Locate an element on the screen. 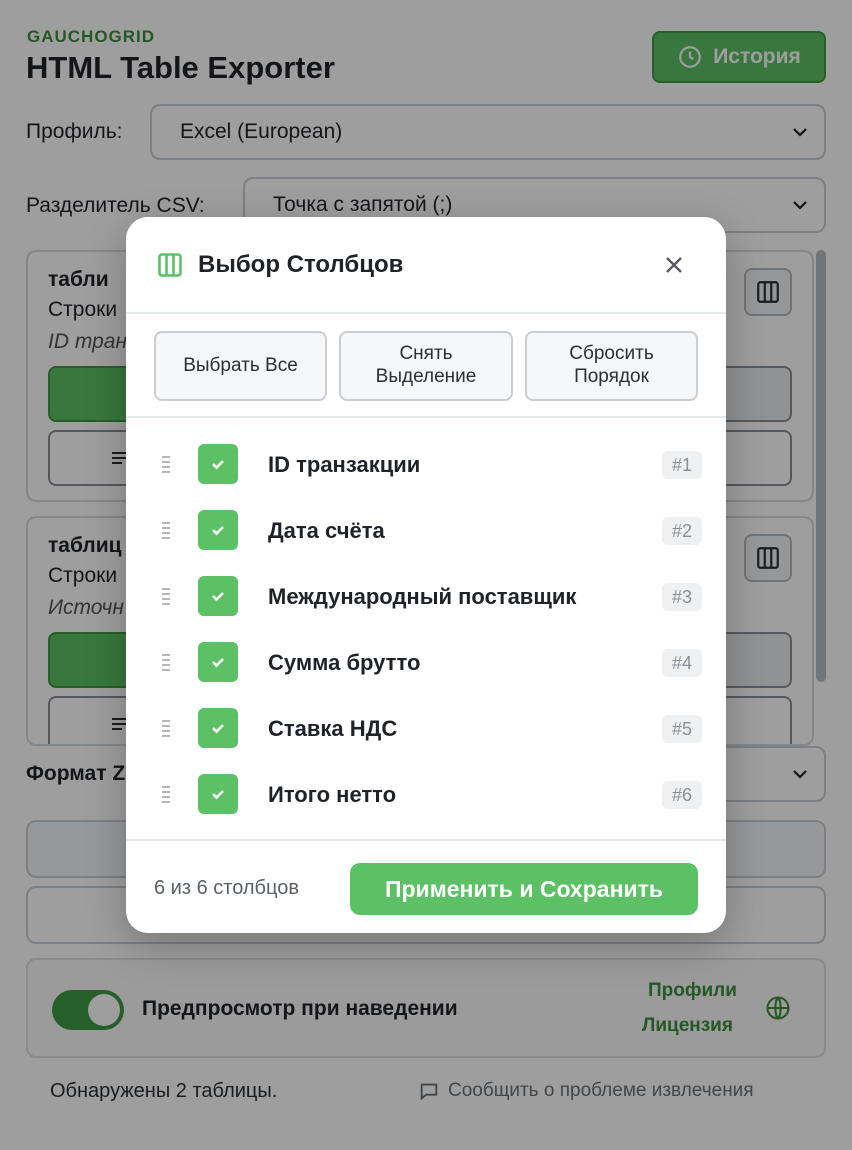 The image size is (852, 1150). close-icon is located at coordinates (674, 265).